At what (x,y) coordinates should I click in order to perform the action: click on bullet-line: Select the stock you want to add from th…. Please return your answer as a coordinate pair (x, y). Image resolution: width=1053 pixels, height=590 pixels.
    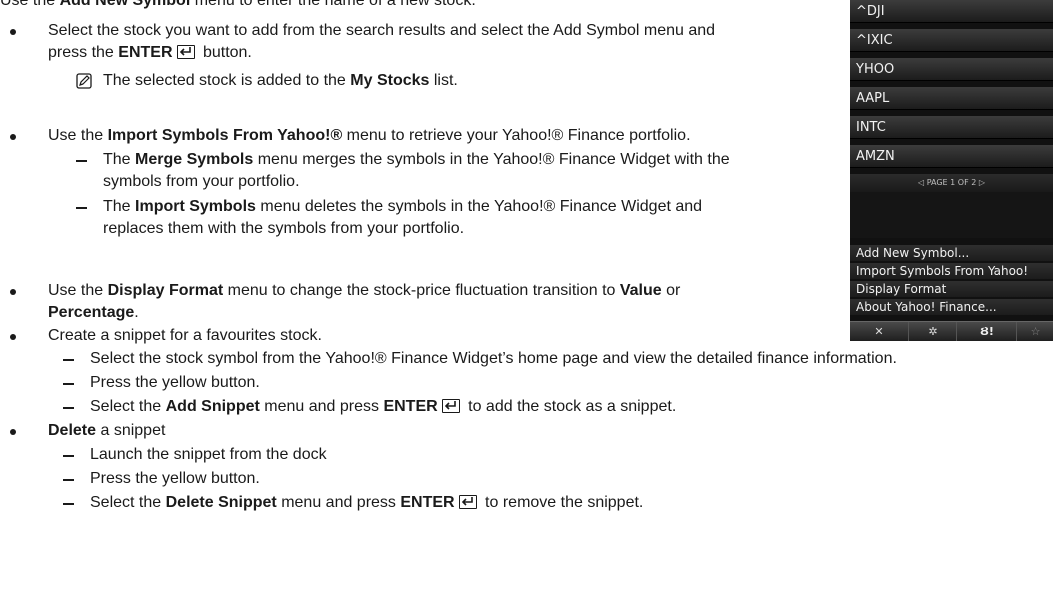
    Looking at the image, I should click on (381, 31).